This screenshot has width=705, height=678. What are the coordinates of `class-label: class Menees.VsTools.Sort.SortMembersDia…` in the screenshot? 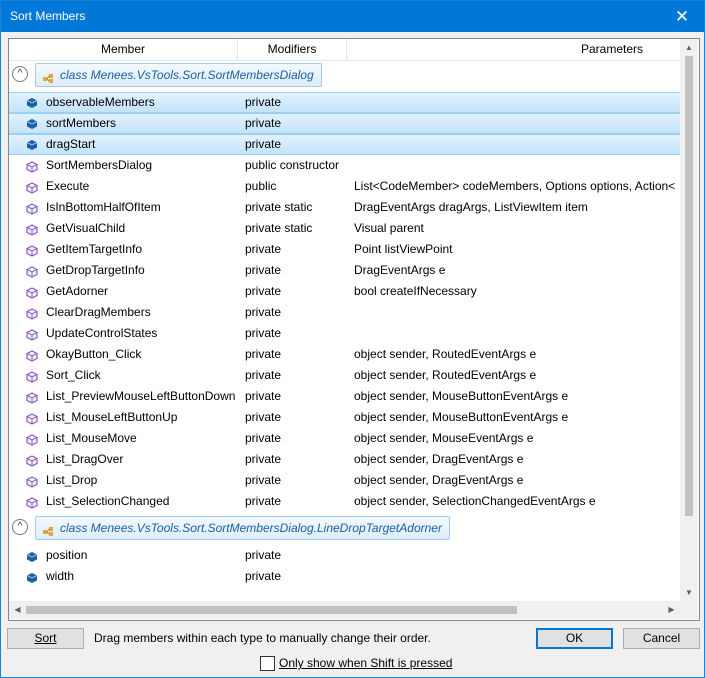 It's located at (242, 528).